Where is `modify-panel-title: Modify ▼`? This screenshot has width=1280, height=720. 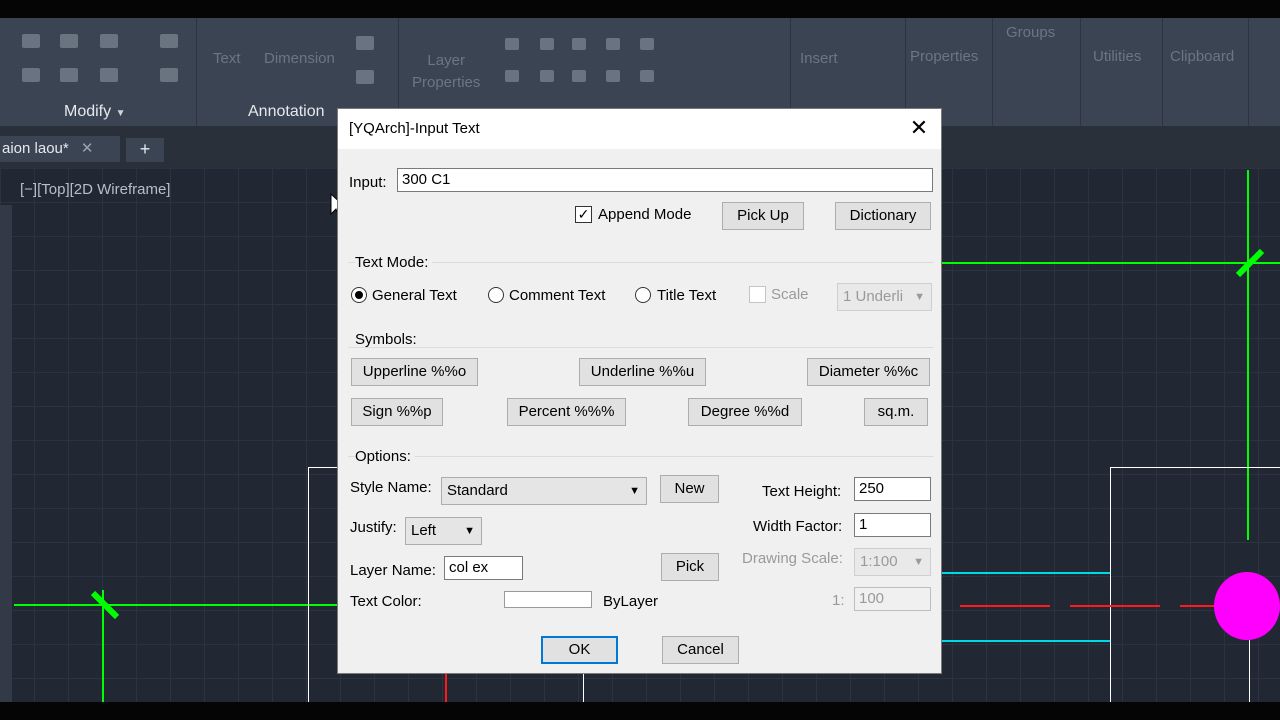 modify-panel-title: Modify ▼ is located at coordinates (94, 112).